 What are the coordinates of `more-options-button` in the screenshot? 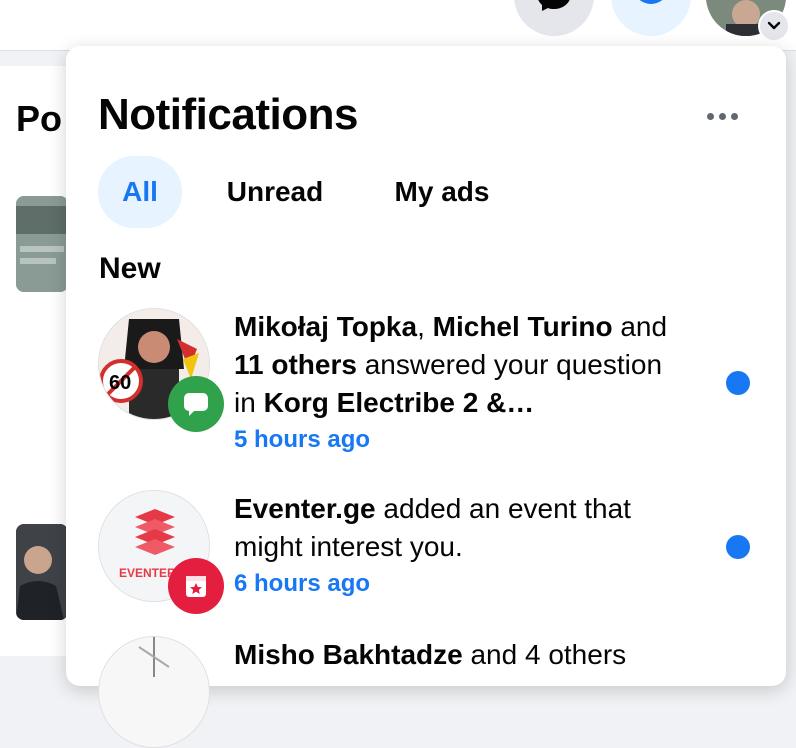 It's located at (722, 116).